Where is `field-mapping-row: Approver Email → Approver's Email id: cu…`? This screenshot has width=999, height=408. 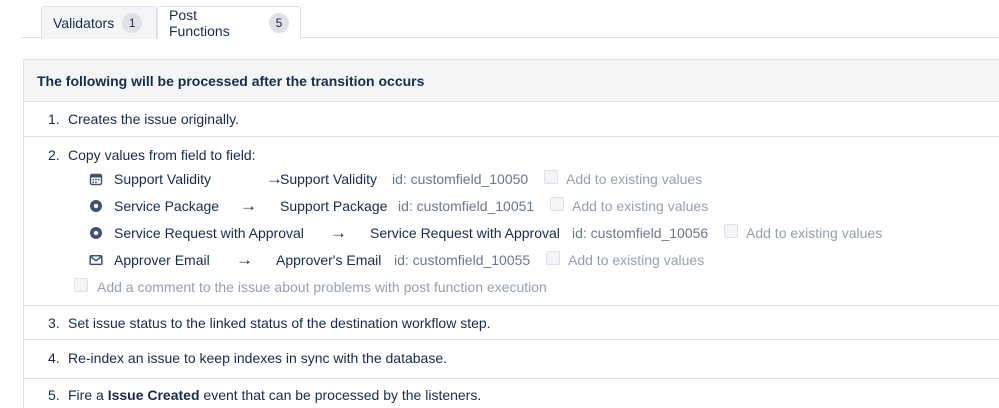
field-mapping-row: Approver Email → Approver's Email id: cu… is located at coordinates (511, 260).